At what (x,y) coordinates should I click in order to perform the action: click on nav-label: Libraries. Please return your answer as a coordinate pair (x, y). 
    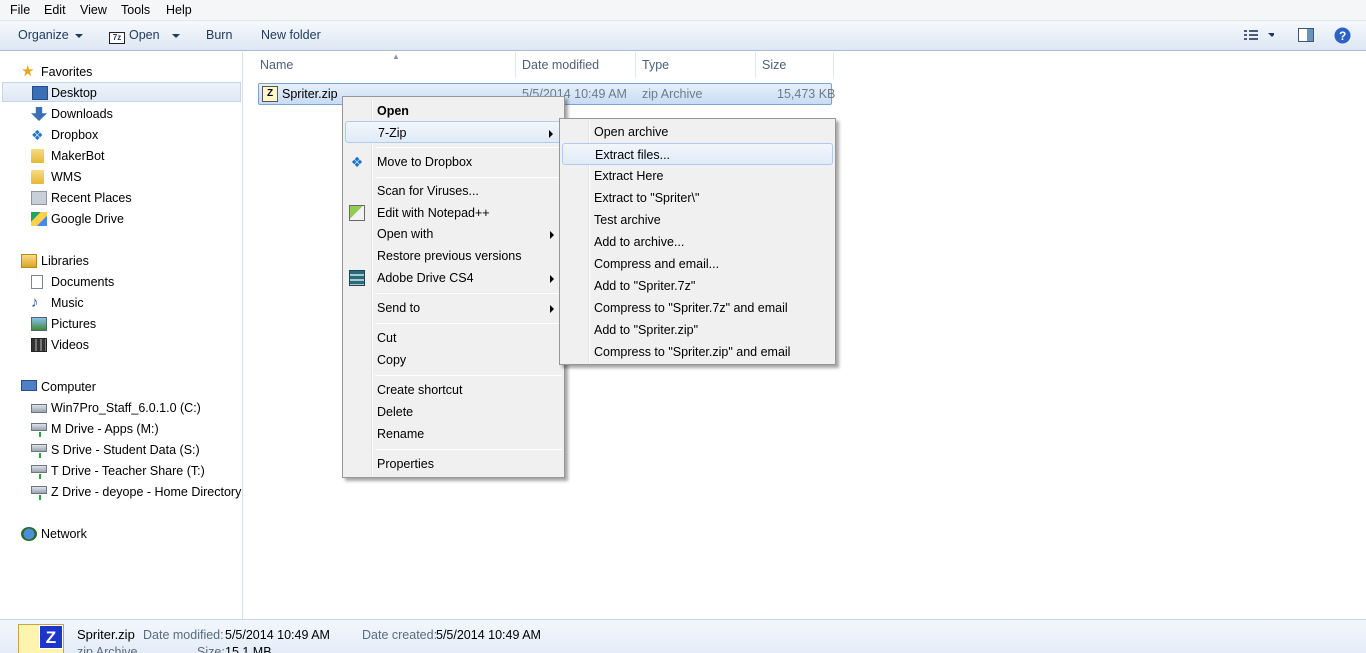
    Looking at the image, I should click on (65, 261).